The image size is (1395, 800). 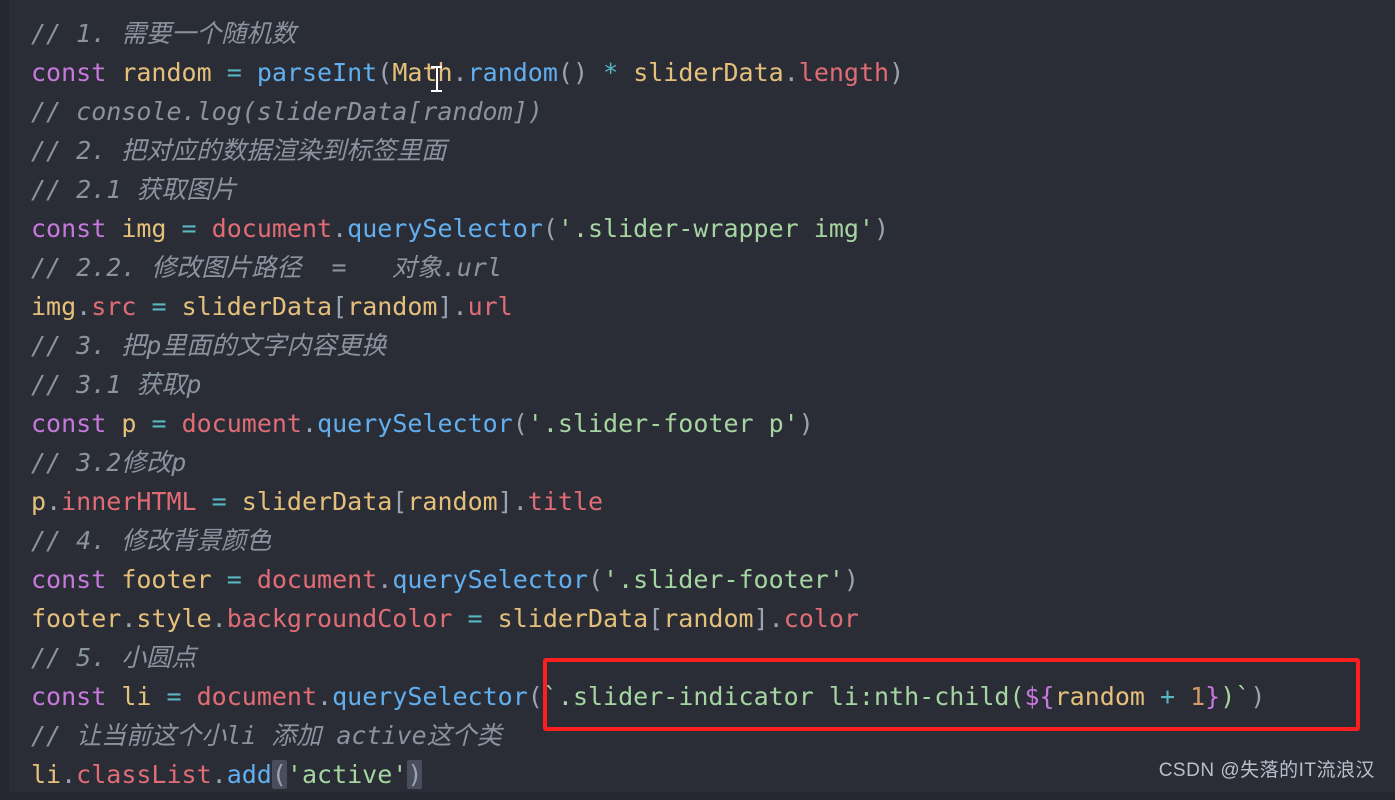 I want to click on comment-token: // 3. 把p里面的文字内容更换, so click(x=209, y=345).